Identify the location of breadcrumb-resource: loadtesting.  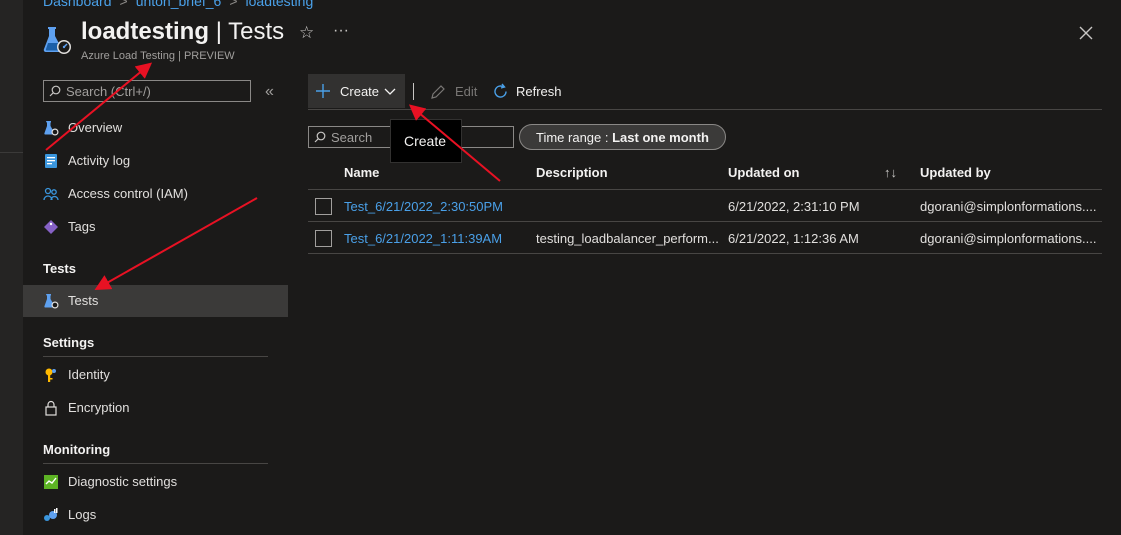
(280, 4).